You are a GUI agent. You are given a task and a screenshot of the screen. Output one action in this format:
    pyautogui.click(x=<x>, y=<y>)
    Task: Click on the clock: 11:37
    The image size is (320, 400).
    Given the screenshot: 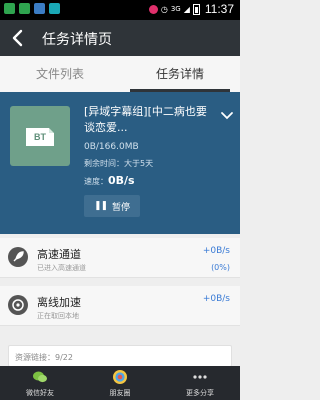 What is the action you would take?
    pyautogui.click(x=219, y=9)
    